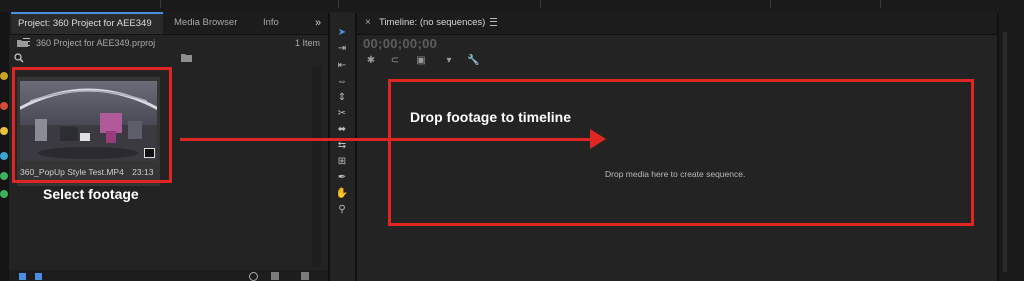 The width and height of the screenshot is (1024, 281). Describe the element at coordinates (168, 275) in the screenshot. I see `project-bottom-toolbar` at that location.